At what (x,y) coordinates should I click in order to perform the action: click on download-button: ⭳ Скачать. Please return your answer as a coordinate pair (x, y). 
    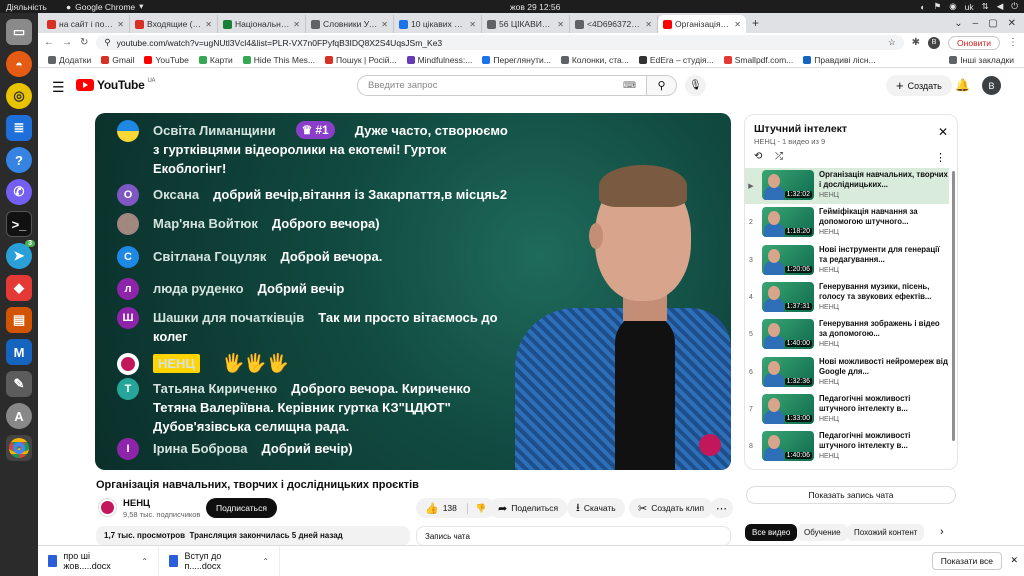
    Looking at the image, I should click on (596, 508).